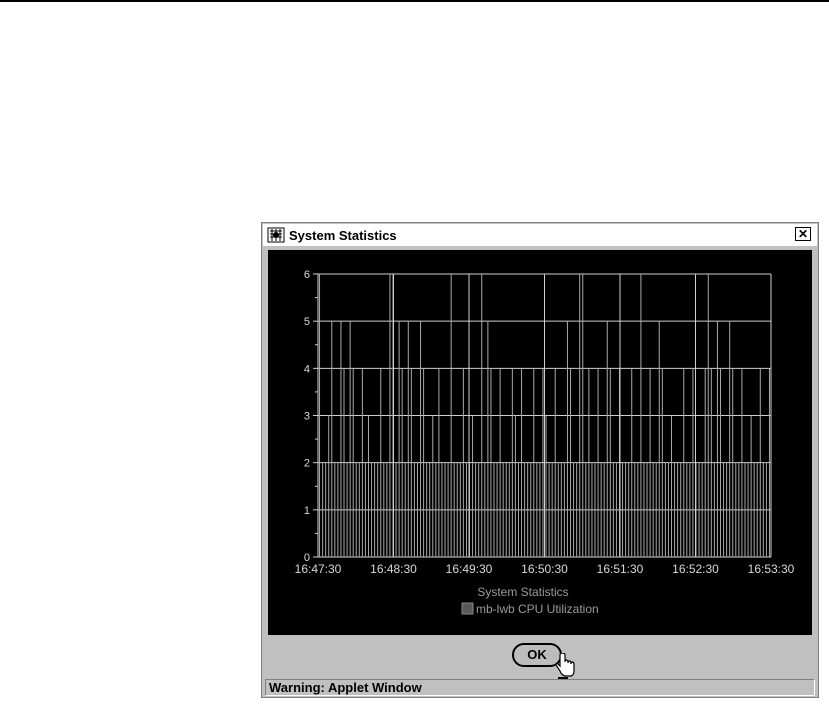  Describe the element at coordinates (540, 658) in the screenshot. I see `button-area: OK` at that location.